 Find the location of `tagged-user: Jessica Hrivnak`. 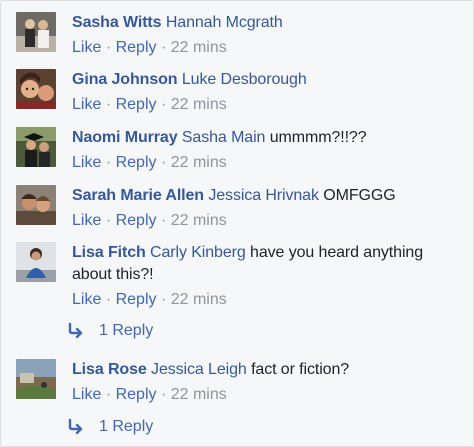

tagged-user: Jessica Hrivnak is located at coordinates (263, 195).